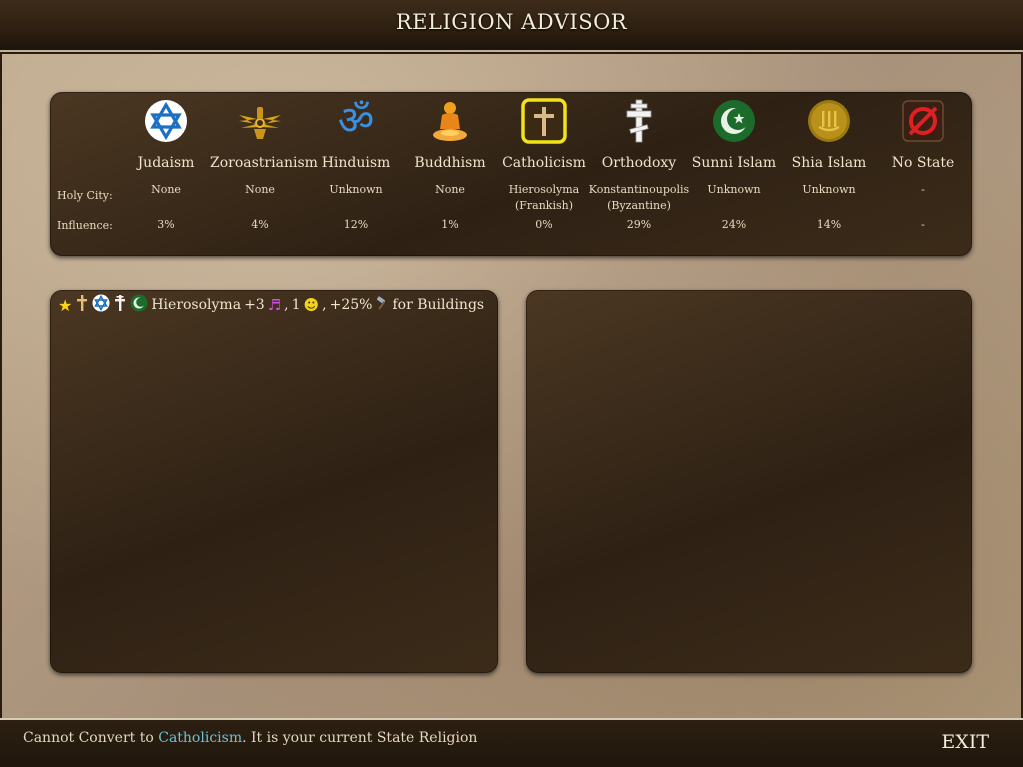 The height and width of the screenshot is (767, 1023). I want to click on production-bonus-value: +25%, so click(351, 305).